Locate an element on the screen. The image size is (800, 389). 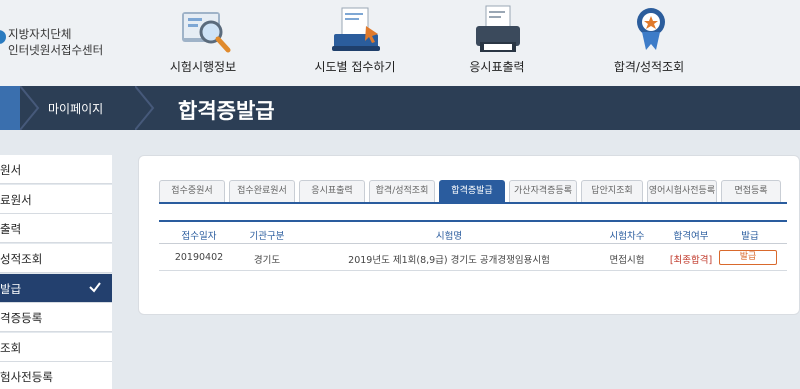
topnav-label: 합격/성적조회 is located at coordinates (649, 67).